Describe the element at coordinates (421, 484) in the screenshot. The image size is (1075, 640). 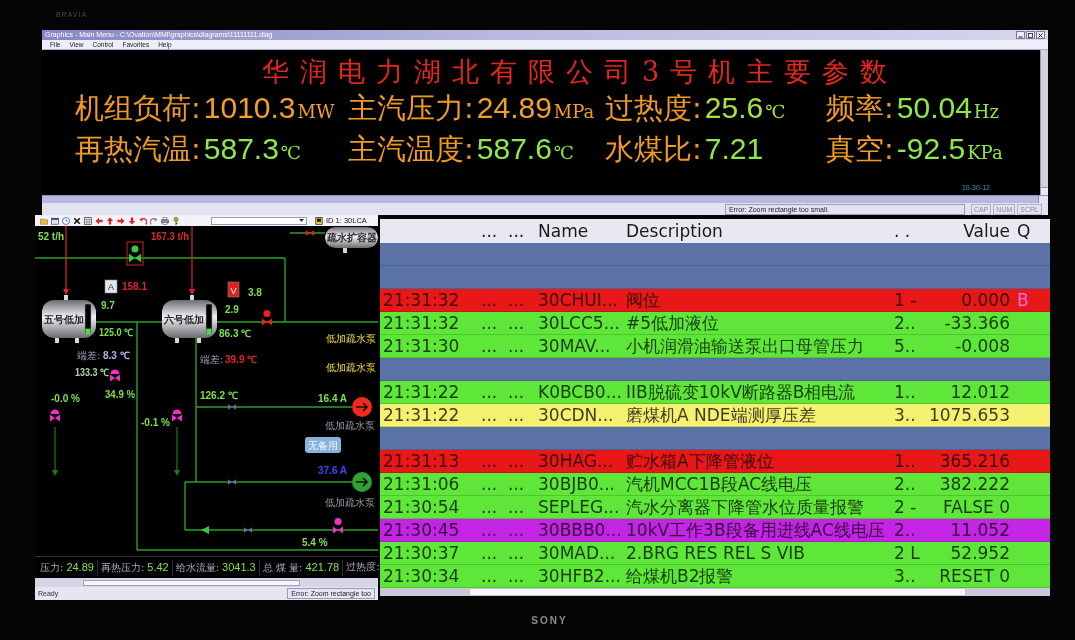
I see `alarm-time: 21:31:06` at that location.